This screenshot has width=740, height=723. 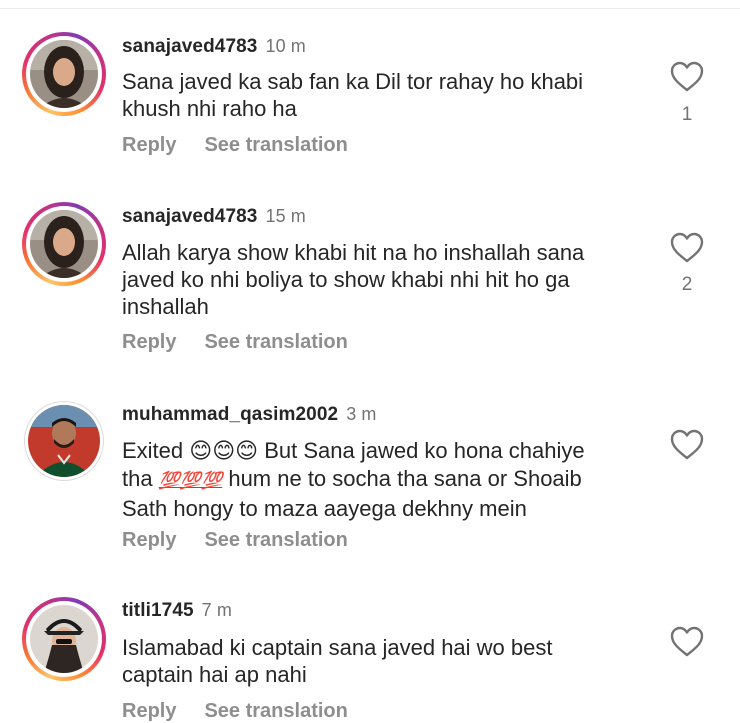 What do you see at coordinates (214, 217) in the screenshot?
I see `comment-username: sanajaved4783 15 m` at bounding box center [214, 217].